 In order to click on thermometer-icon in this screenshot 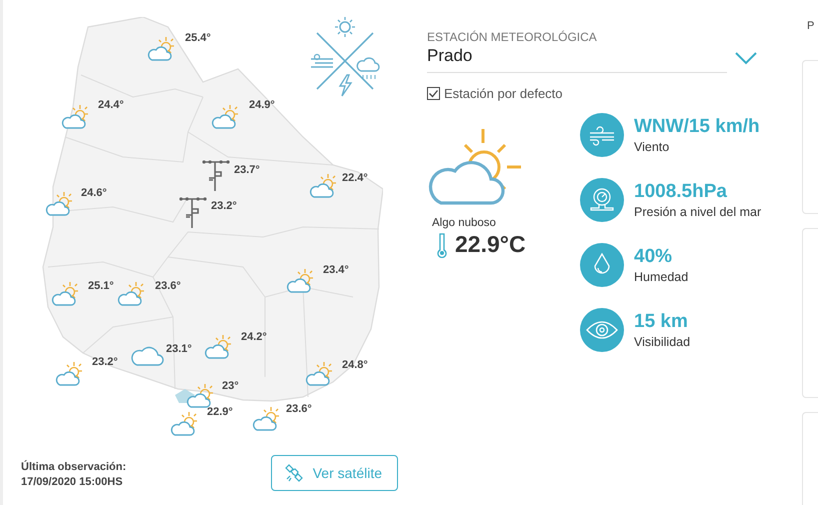, I will do `click(442, 245)`.